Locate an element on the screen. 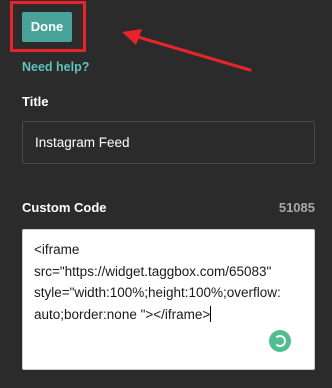 The height and width of the screenshot is (388, 332). code-line: auto;border:none "></iframe> is located at coordinates (122, 314).